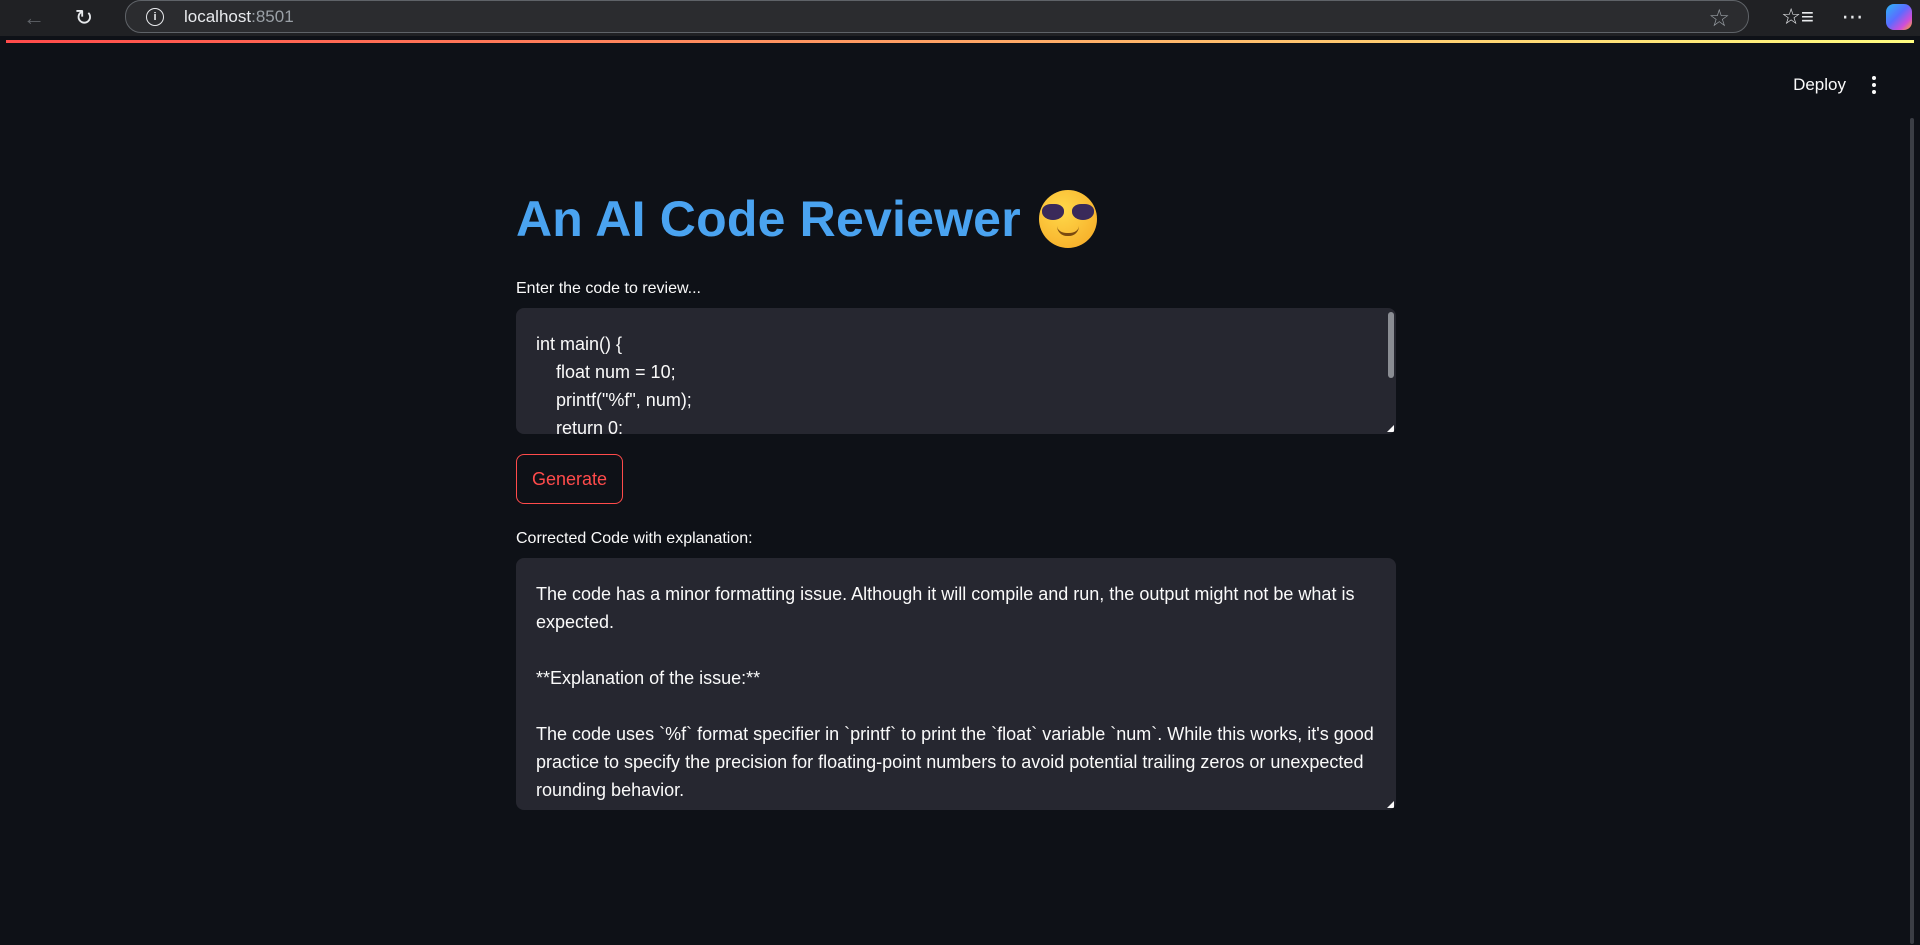 Image resolution: width=1920 pixels, height=945 pixels. Describe the element at coordinates (155, 16) in the screenshot. I see `info-icon: i` at that location.